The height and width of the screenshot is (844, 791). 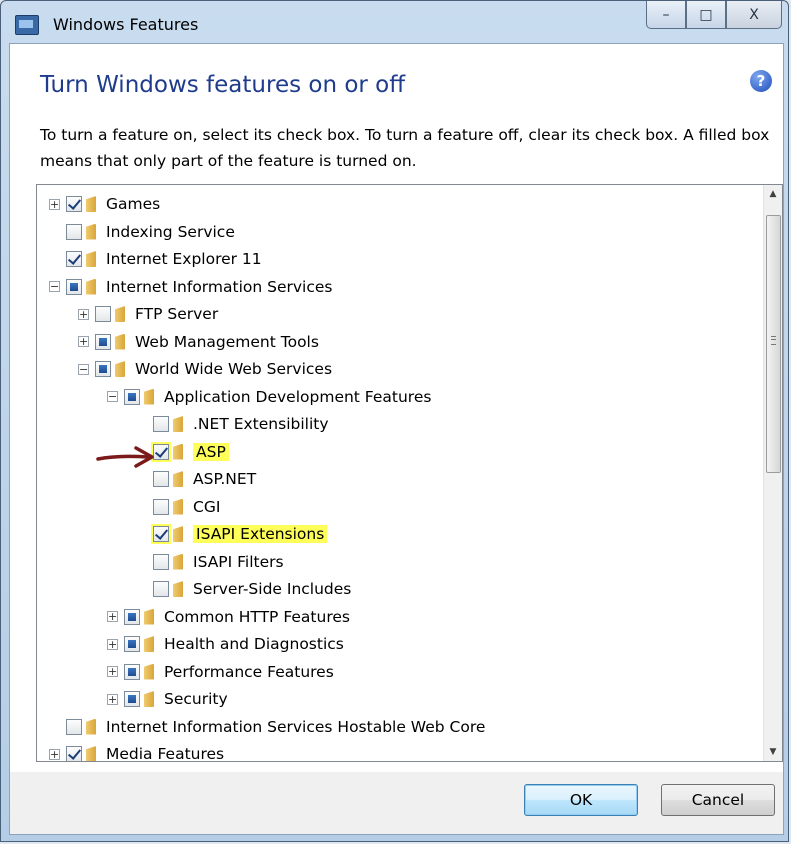 I want to click on cancel-button: Cancel, so click(x=718, y=800).